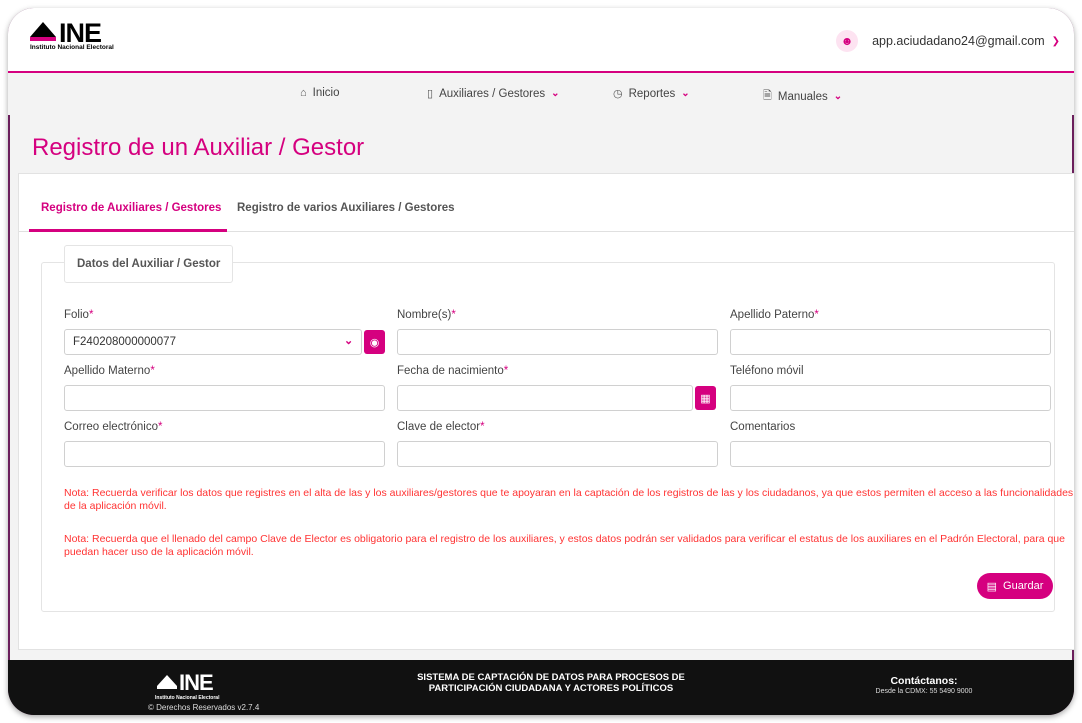 The height and width of the screenshot is (723, 1082). Describe the element at coordinates (224, 398) in the screenshot. I see `apellido-materno-input` at that location.